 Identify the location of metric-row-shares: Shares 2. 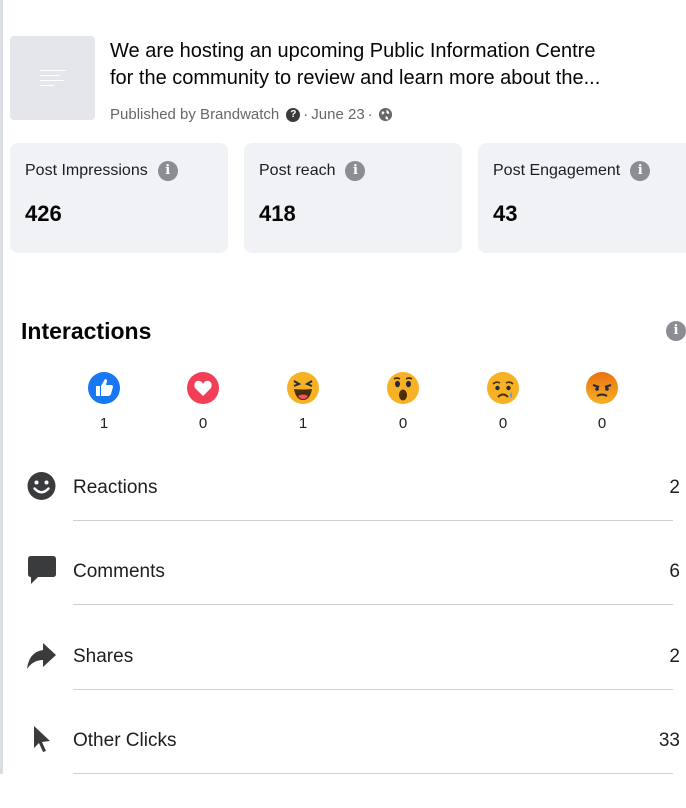
(343, 682).